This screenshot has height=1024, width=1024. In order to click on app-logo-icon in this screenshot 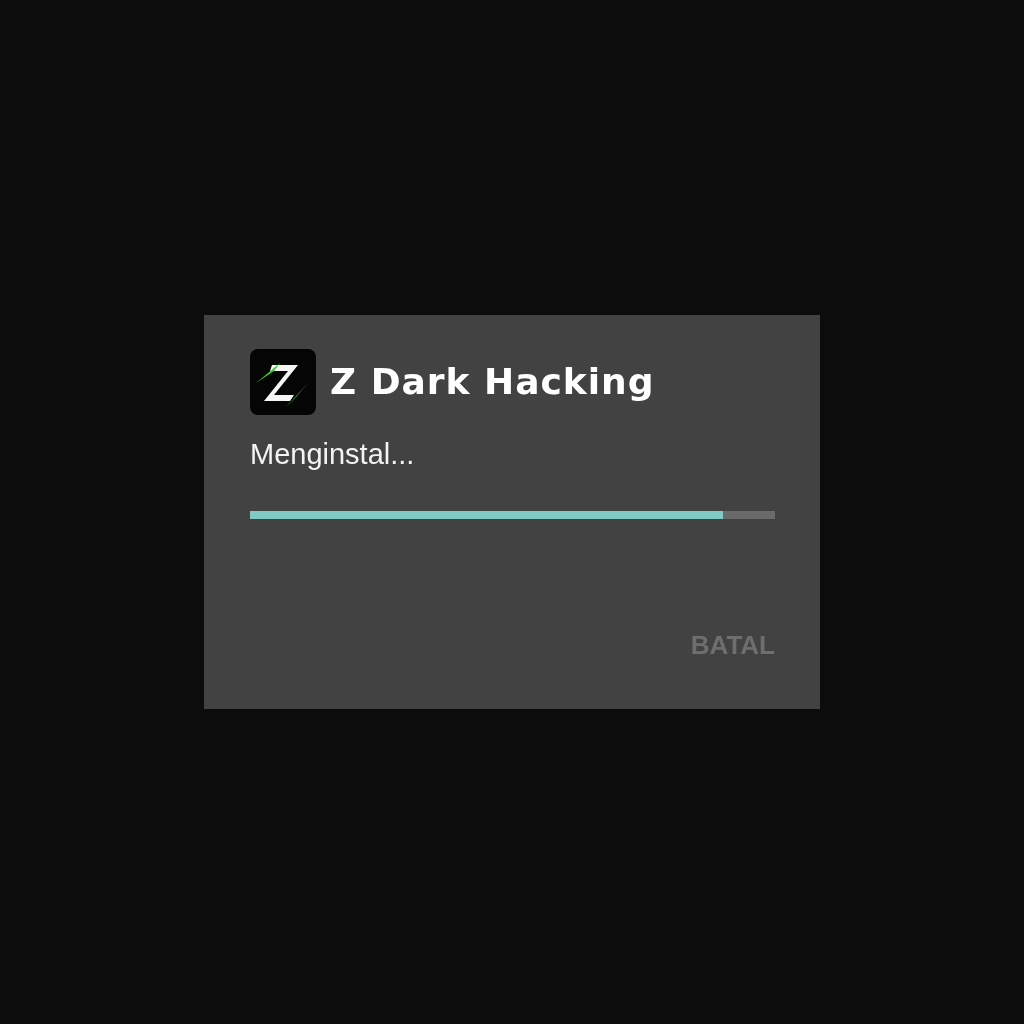, I will do `click(283, 382)`.